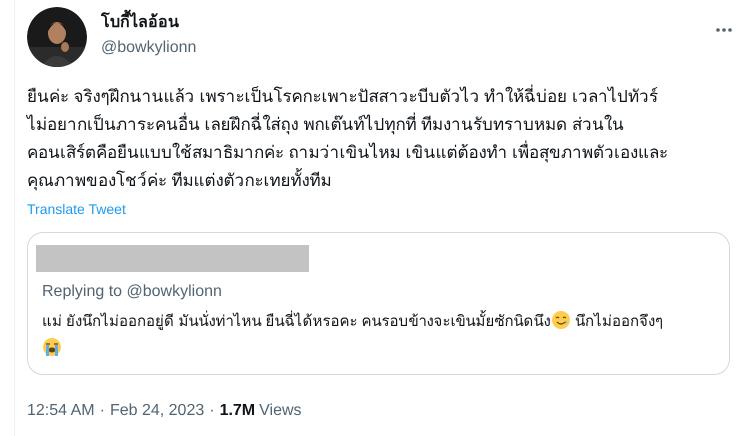 The image size is (753, 436). What do you see at coordinates (148, 48) in the screenshot?
I see `author-handle: @bowkylionn` at bounding box center [148, 48].